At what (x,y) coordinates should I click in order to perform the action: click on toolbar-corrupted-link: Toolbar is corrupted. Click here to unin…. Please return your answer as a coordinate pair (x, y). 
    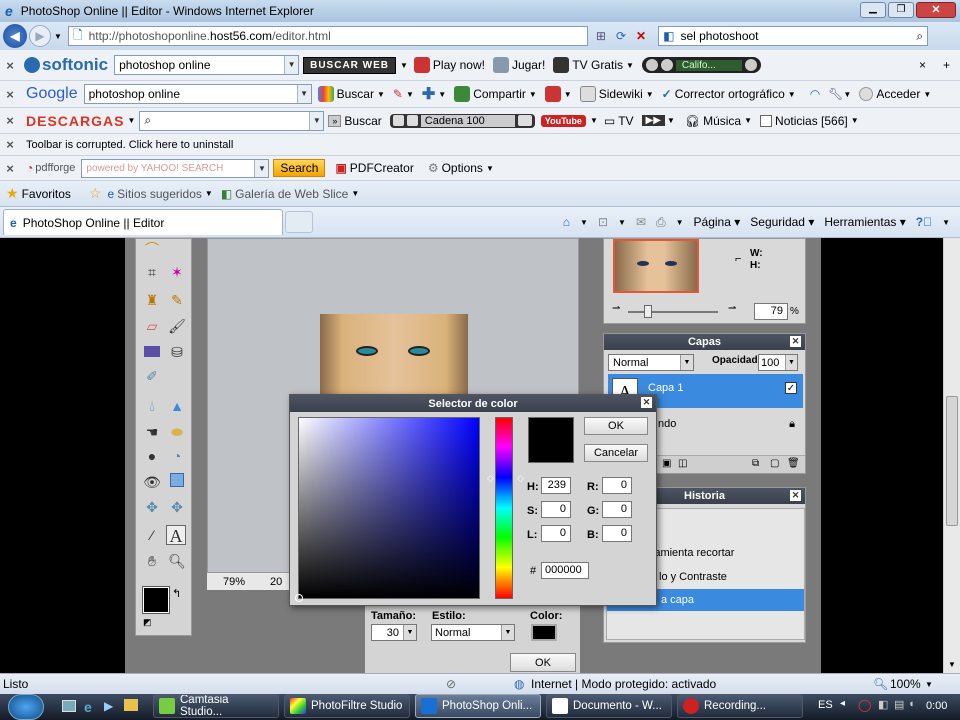
    Looking at the image, I should click on (129, 145).